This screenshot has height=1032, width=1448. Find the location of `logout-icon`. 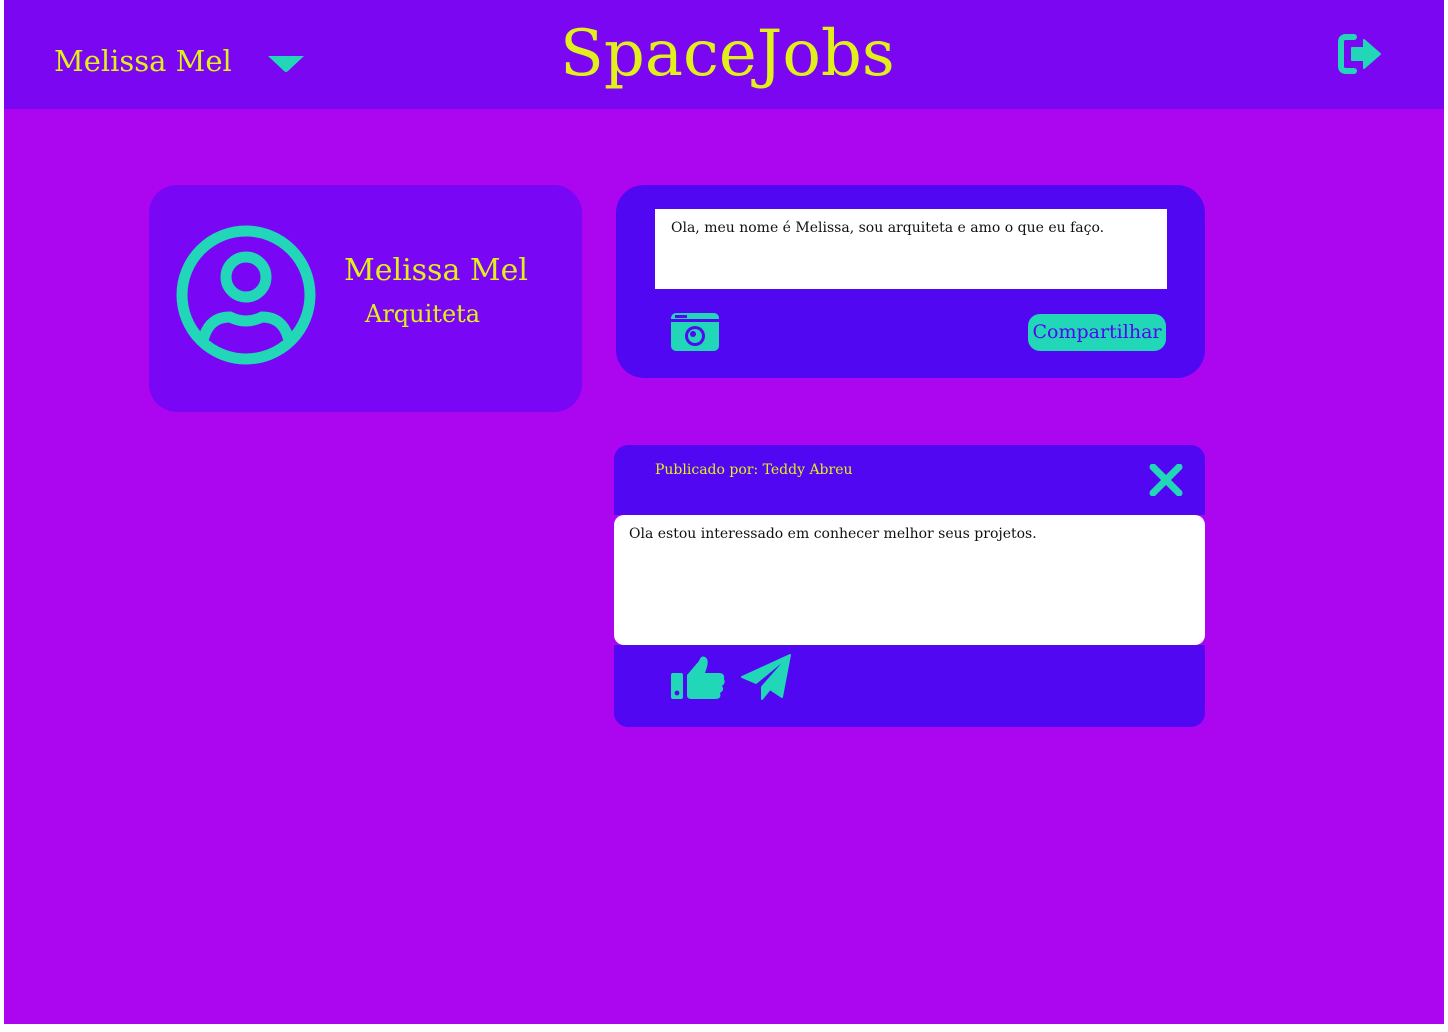

logout-icon is located at coordinates (1360, 54).